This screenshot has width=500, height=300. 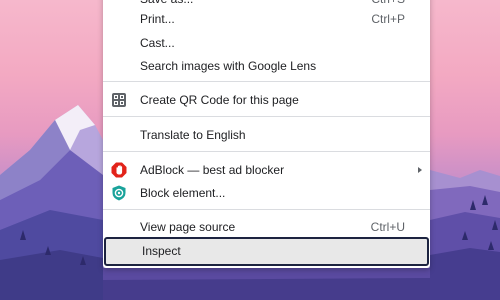 What do you see at coordinates (119, 193) in the screenshot?
I see `adblock-shield-icon` at bounding box center [119, 193].